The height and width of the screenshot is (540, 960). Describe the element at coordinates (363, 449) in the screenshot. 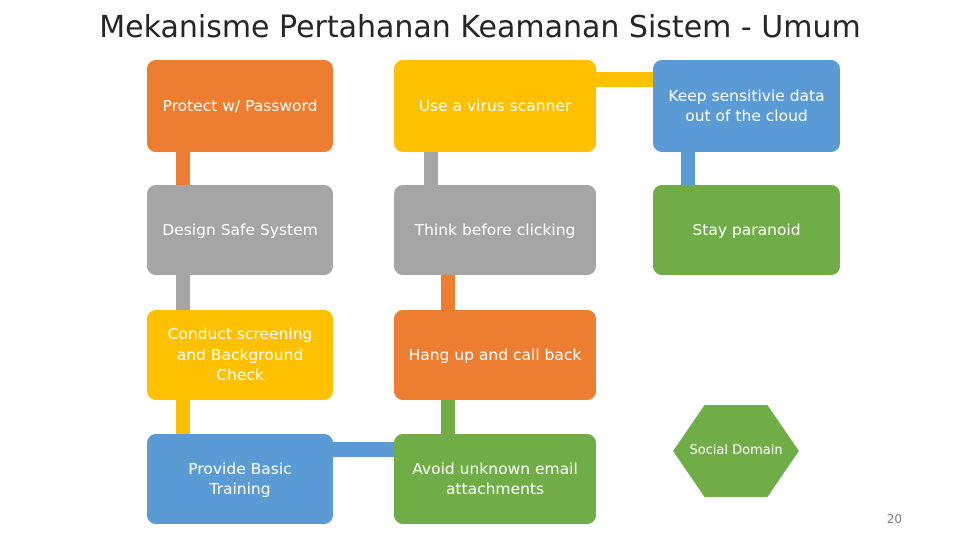

I see `connector-h-r4c1-r4c2` at that location.